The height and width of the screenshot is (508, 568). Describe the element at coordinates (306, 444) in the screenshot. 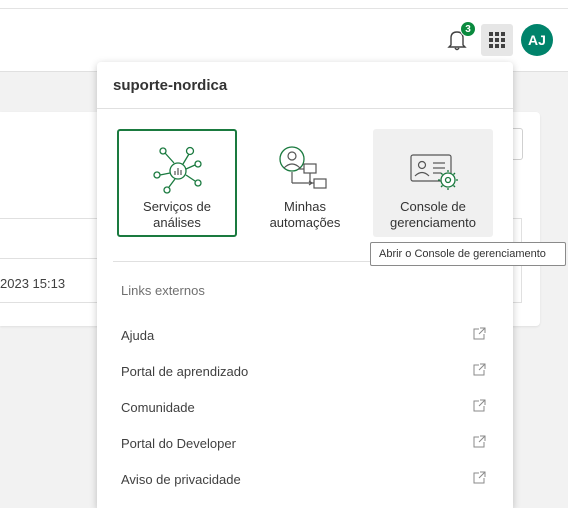

I see `link-developer-portal: Portal do Developer` at that location.